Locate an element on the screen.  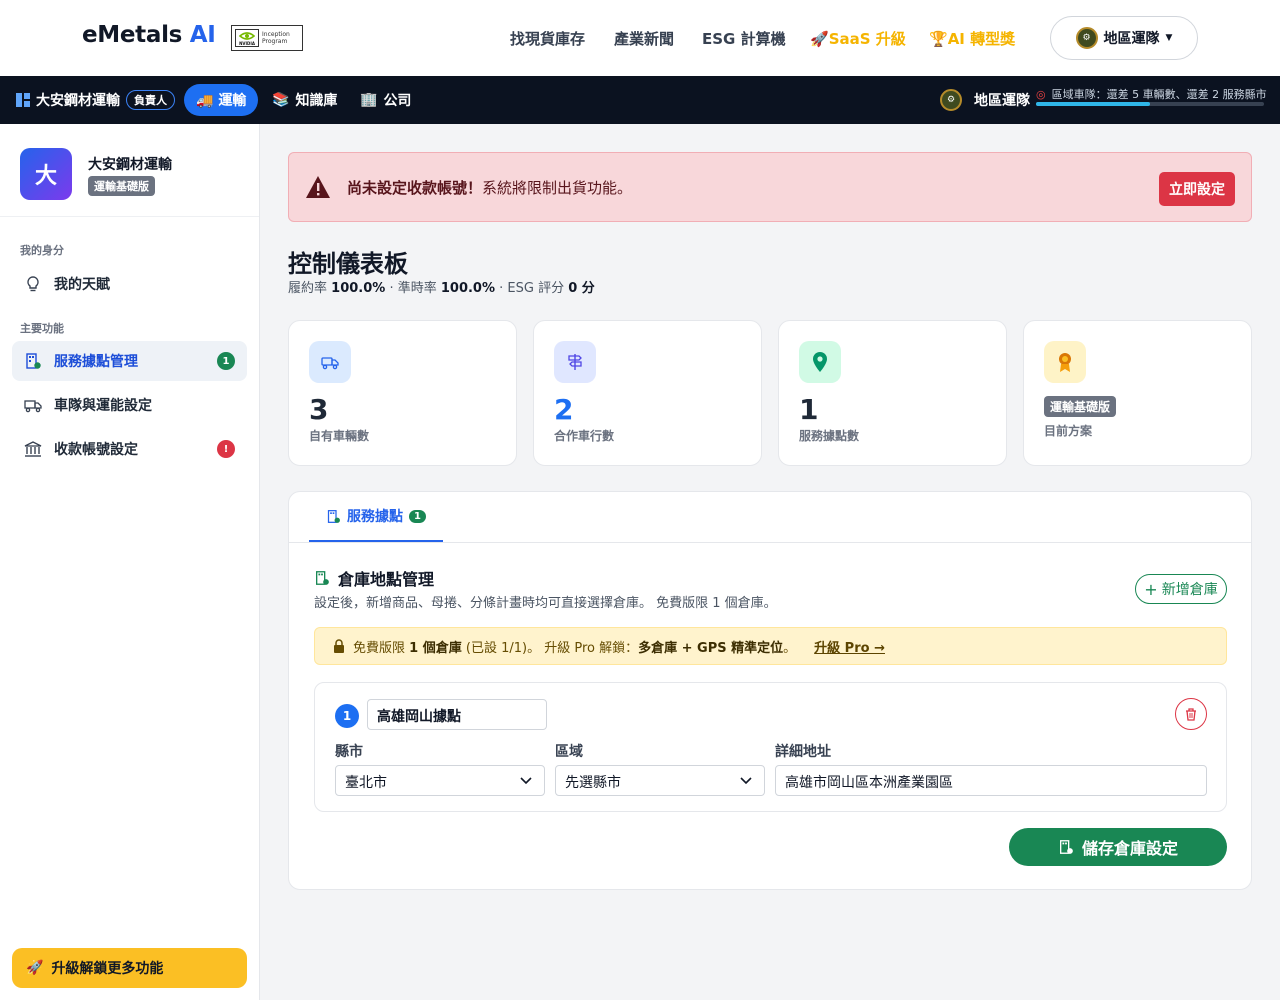
upgrade-pro-link: 升級 Pro → is located at coordinates (849, 646).